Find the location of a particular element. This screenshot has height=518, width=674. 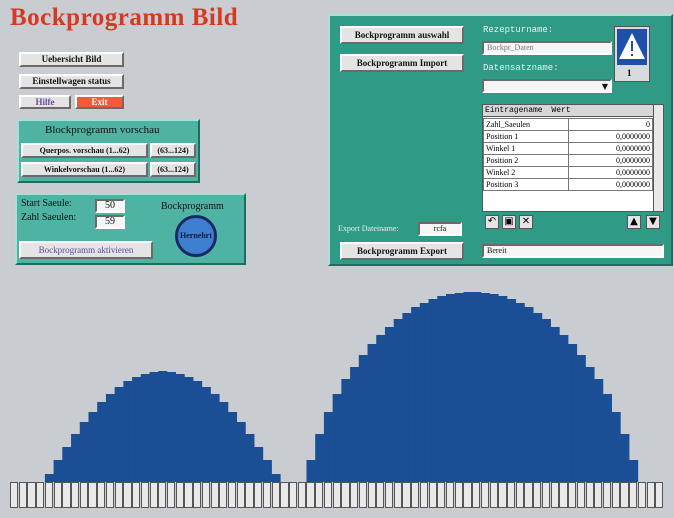

rezeptur-name-field: Bockpr_Daten is located at coordinates (547, 48).